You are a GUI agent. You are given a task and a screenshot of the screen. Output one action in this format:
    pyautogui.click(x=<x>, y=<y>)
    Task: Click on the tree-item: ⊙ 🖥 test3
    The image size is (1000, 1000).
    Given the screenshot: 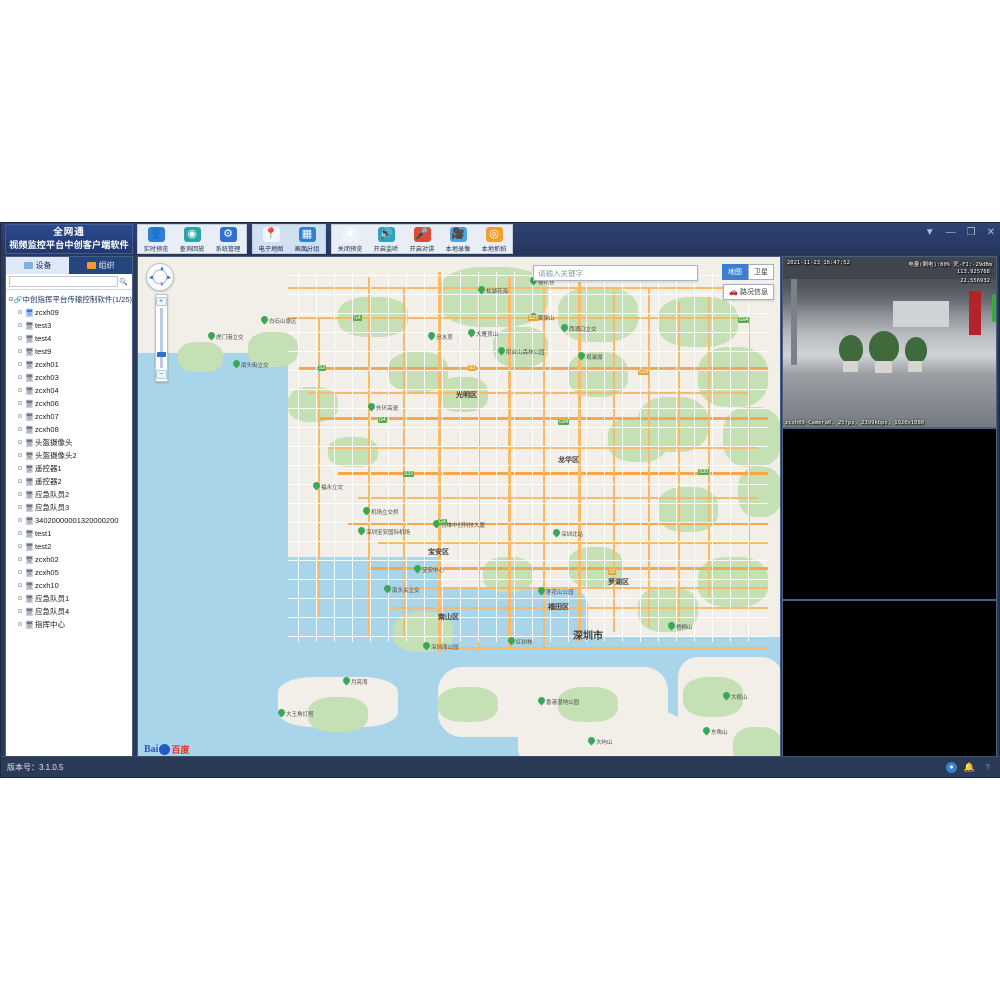 What is the action you would take?
    pyautogui.click(x=70, y=325)
    